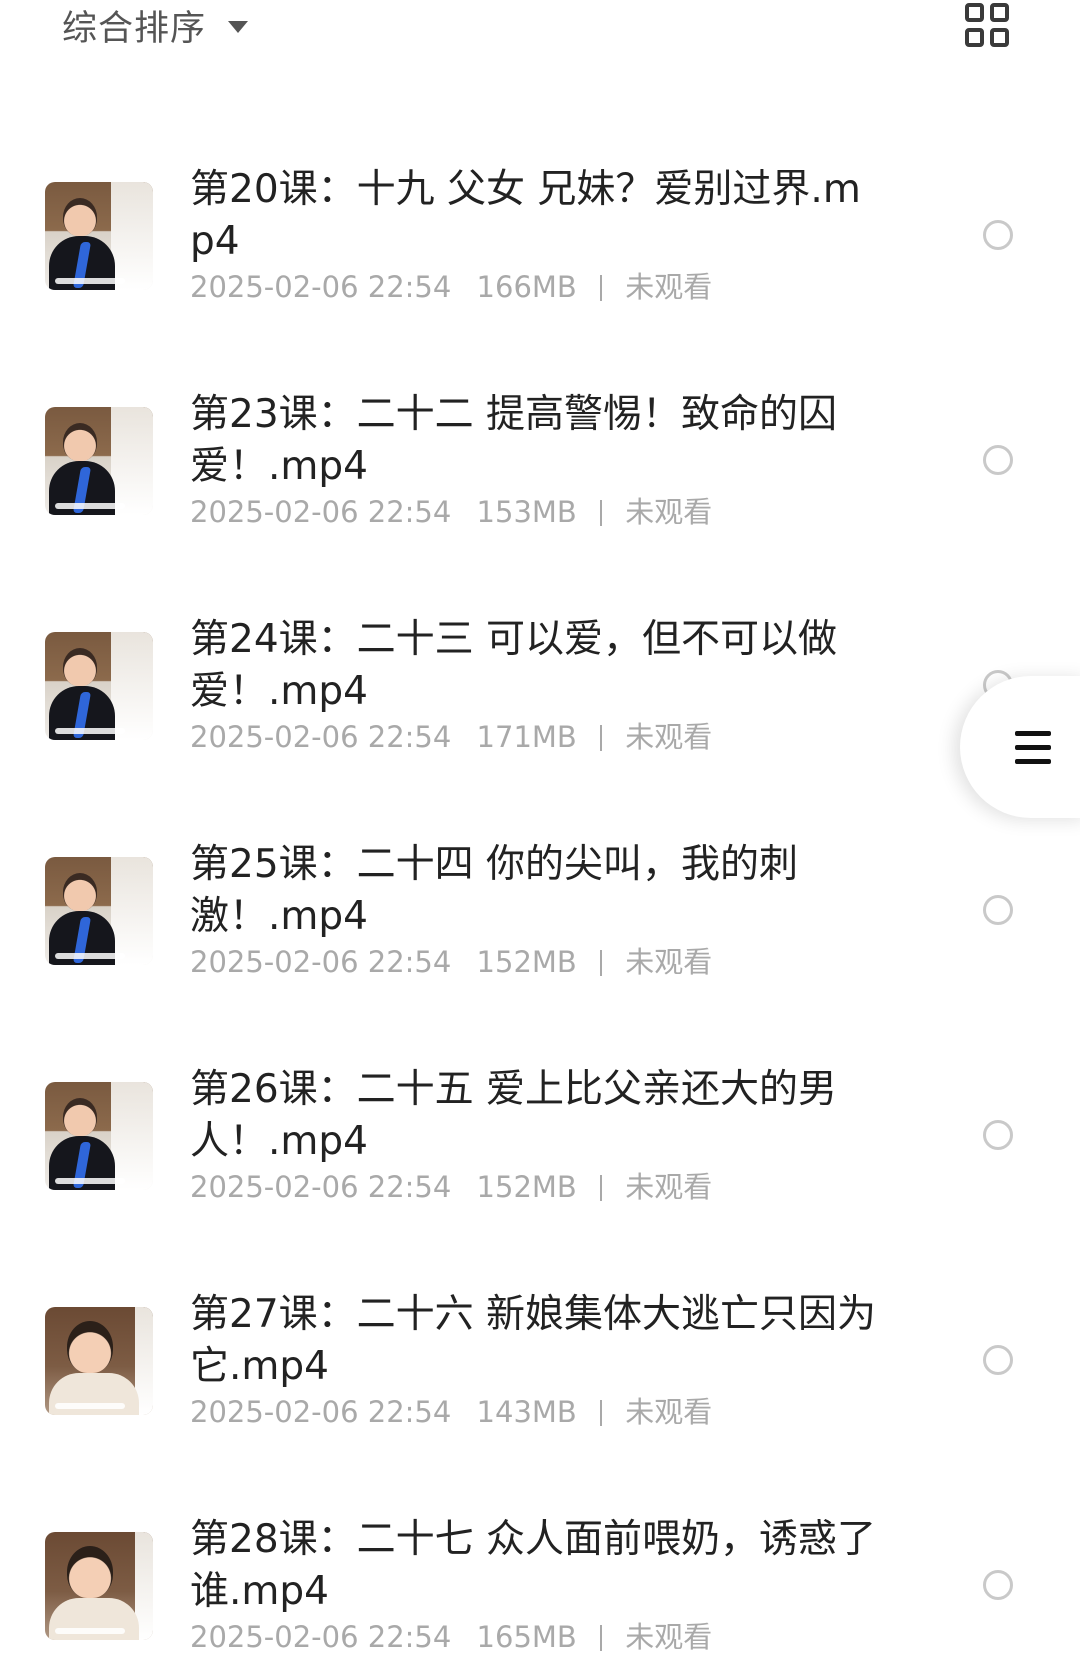  What do you see at coordinates (526, 1637) in the screenshot?
I see `file-size: 165MB` at bounding box center [526, 1637].